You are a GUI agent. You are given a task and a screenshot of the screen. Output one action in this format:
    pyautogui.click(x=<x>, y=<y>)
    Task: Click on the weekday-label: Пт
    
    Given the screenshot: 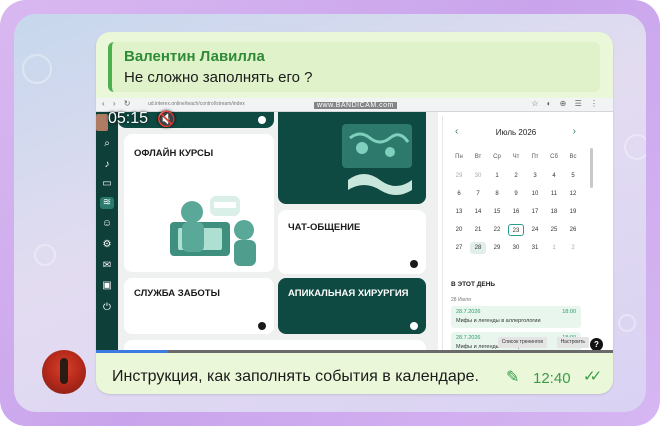 What is the action you would take?
    pyautogui.click(x=535, y=157)
    